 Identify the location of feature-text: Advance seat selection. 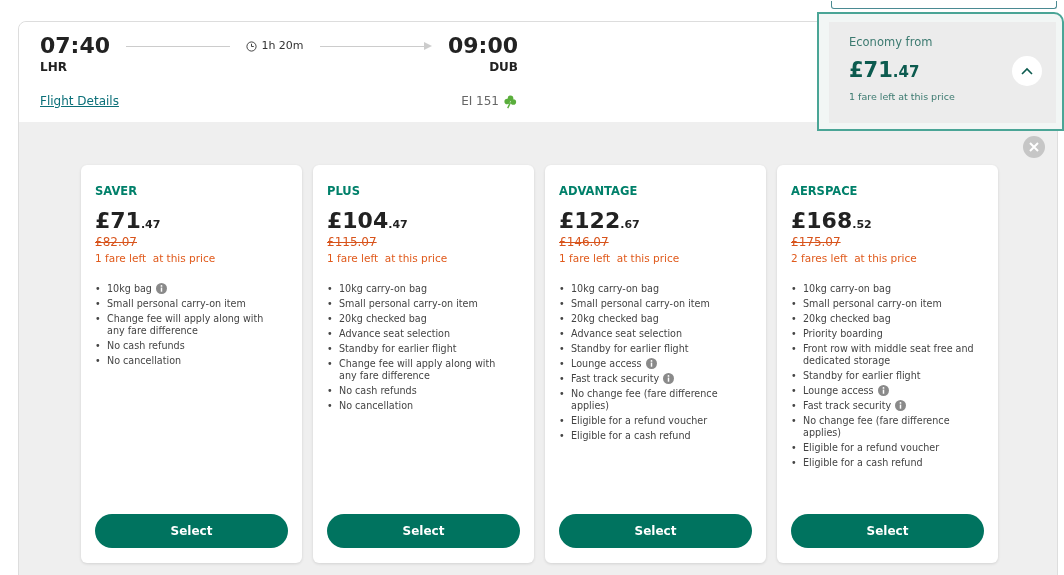
(395, 334).